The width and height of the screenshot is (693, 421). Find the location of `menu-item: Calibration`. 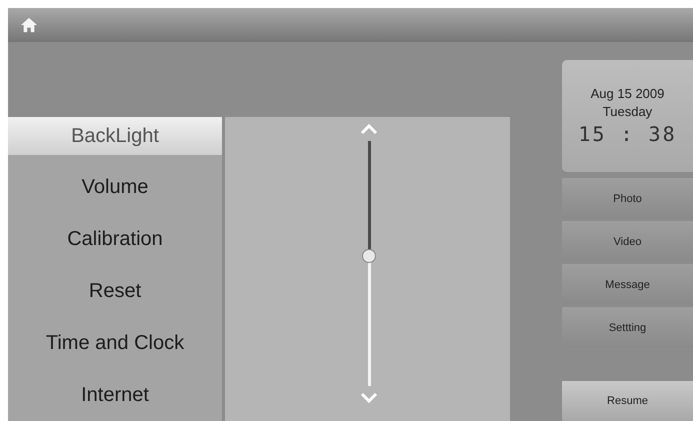

menu-item: Calibration is located at coordinates (115, 239).